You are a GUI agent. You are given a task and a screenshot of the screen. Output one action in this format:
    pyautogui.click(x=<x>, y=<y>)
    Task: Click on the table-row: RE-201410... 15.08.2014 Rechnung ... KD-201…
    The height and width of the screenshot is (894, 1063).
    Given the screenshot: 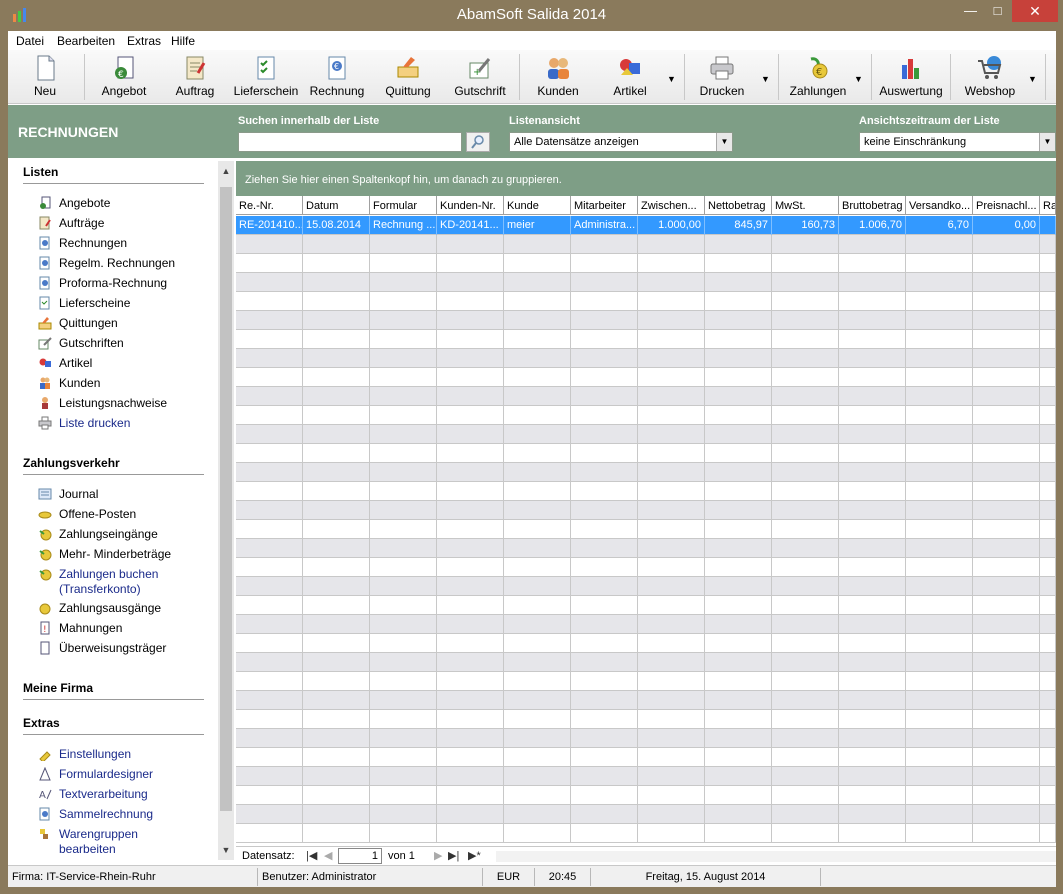 What is the action you would take?
    pyautogui.click(x=646, y=225)
    